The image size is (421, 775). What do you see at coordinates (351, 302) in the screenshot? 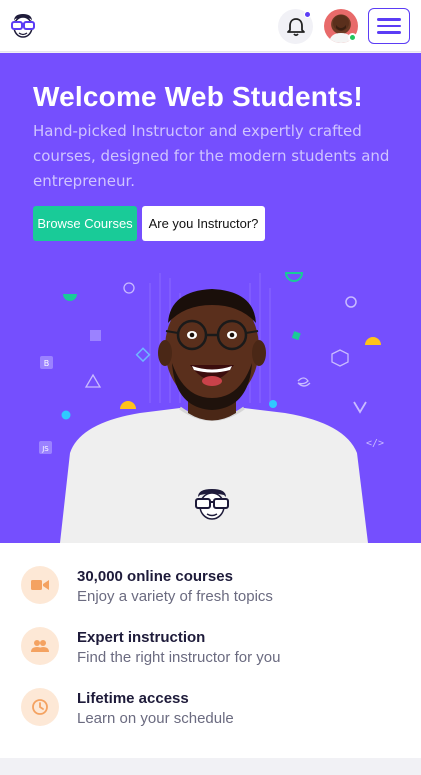
I see `chrome-icon` at bounding box center [351, 302].